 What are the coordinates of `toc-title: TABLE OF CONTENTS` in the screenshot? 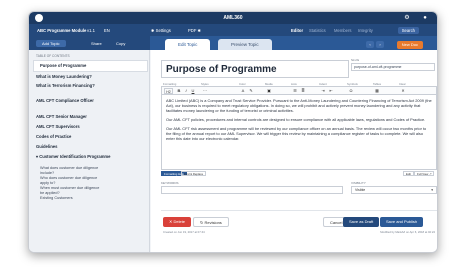 It's located at (53, 56).